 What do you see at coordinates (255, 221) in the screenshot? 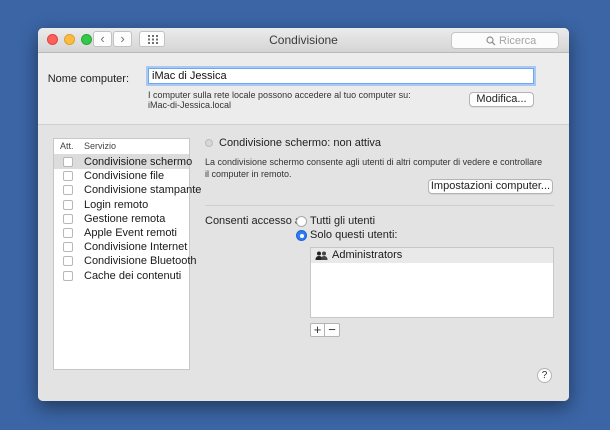
I see `access-label: Consenti accesso a:` at bounding box center [255, 221].